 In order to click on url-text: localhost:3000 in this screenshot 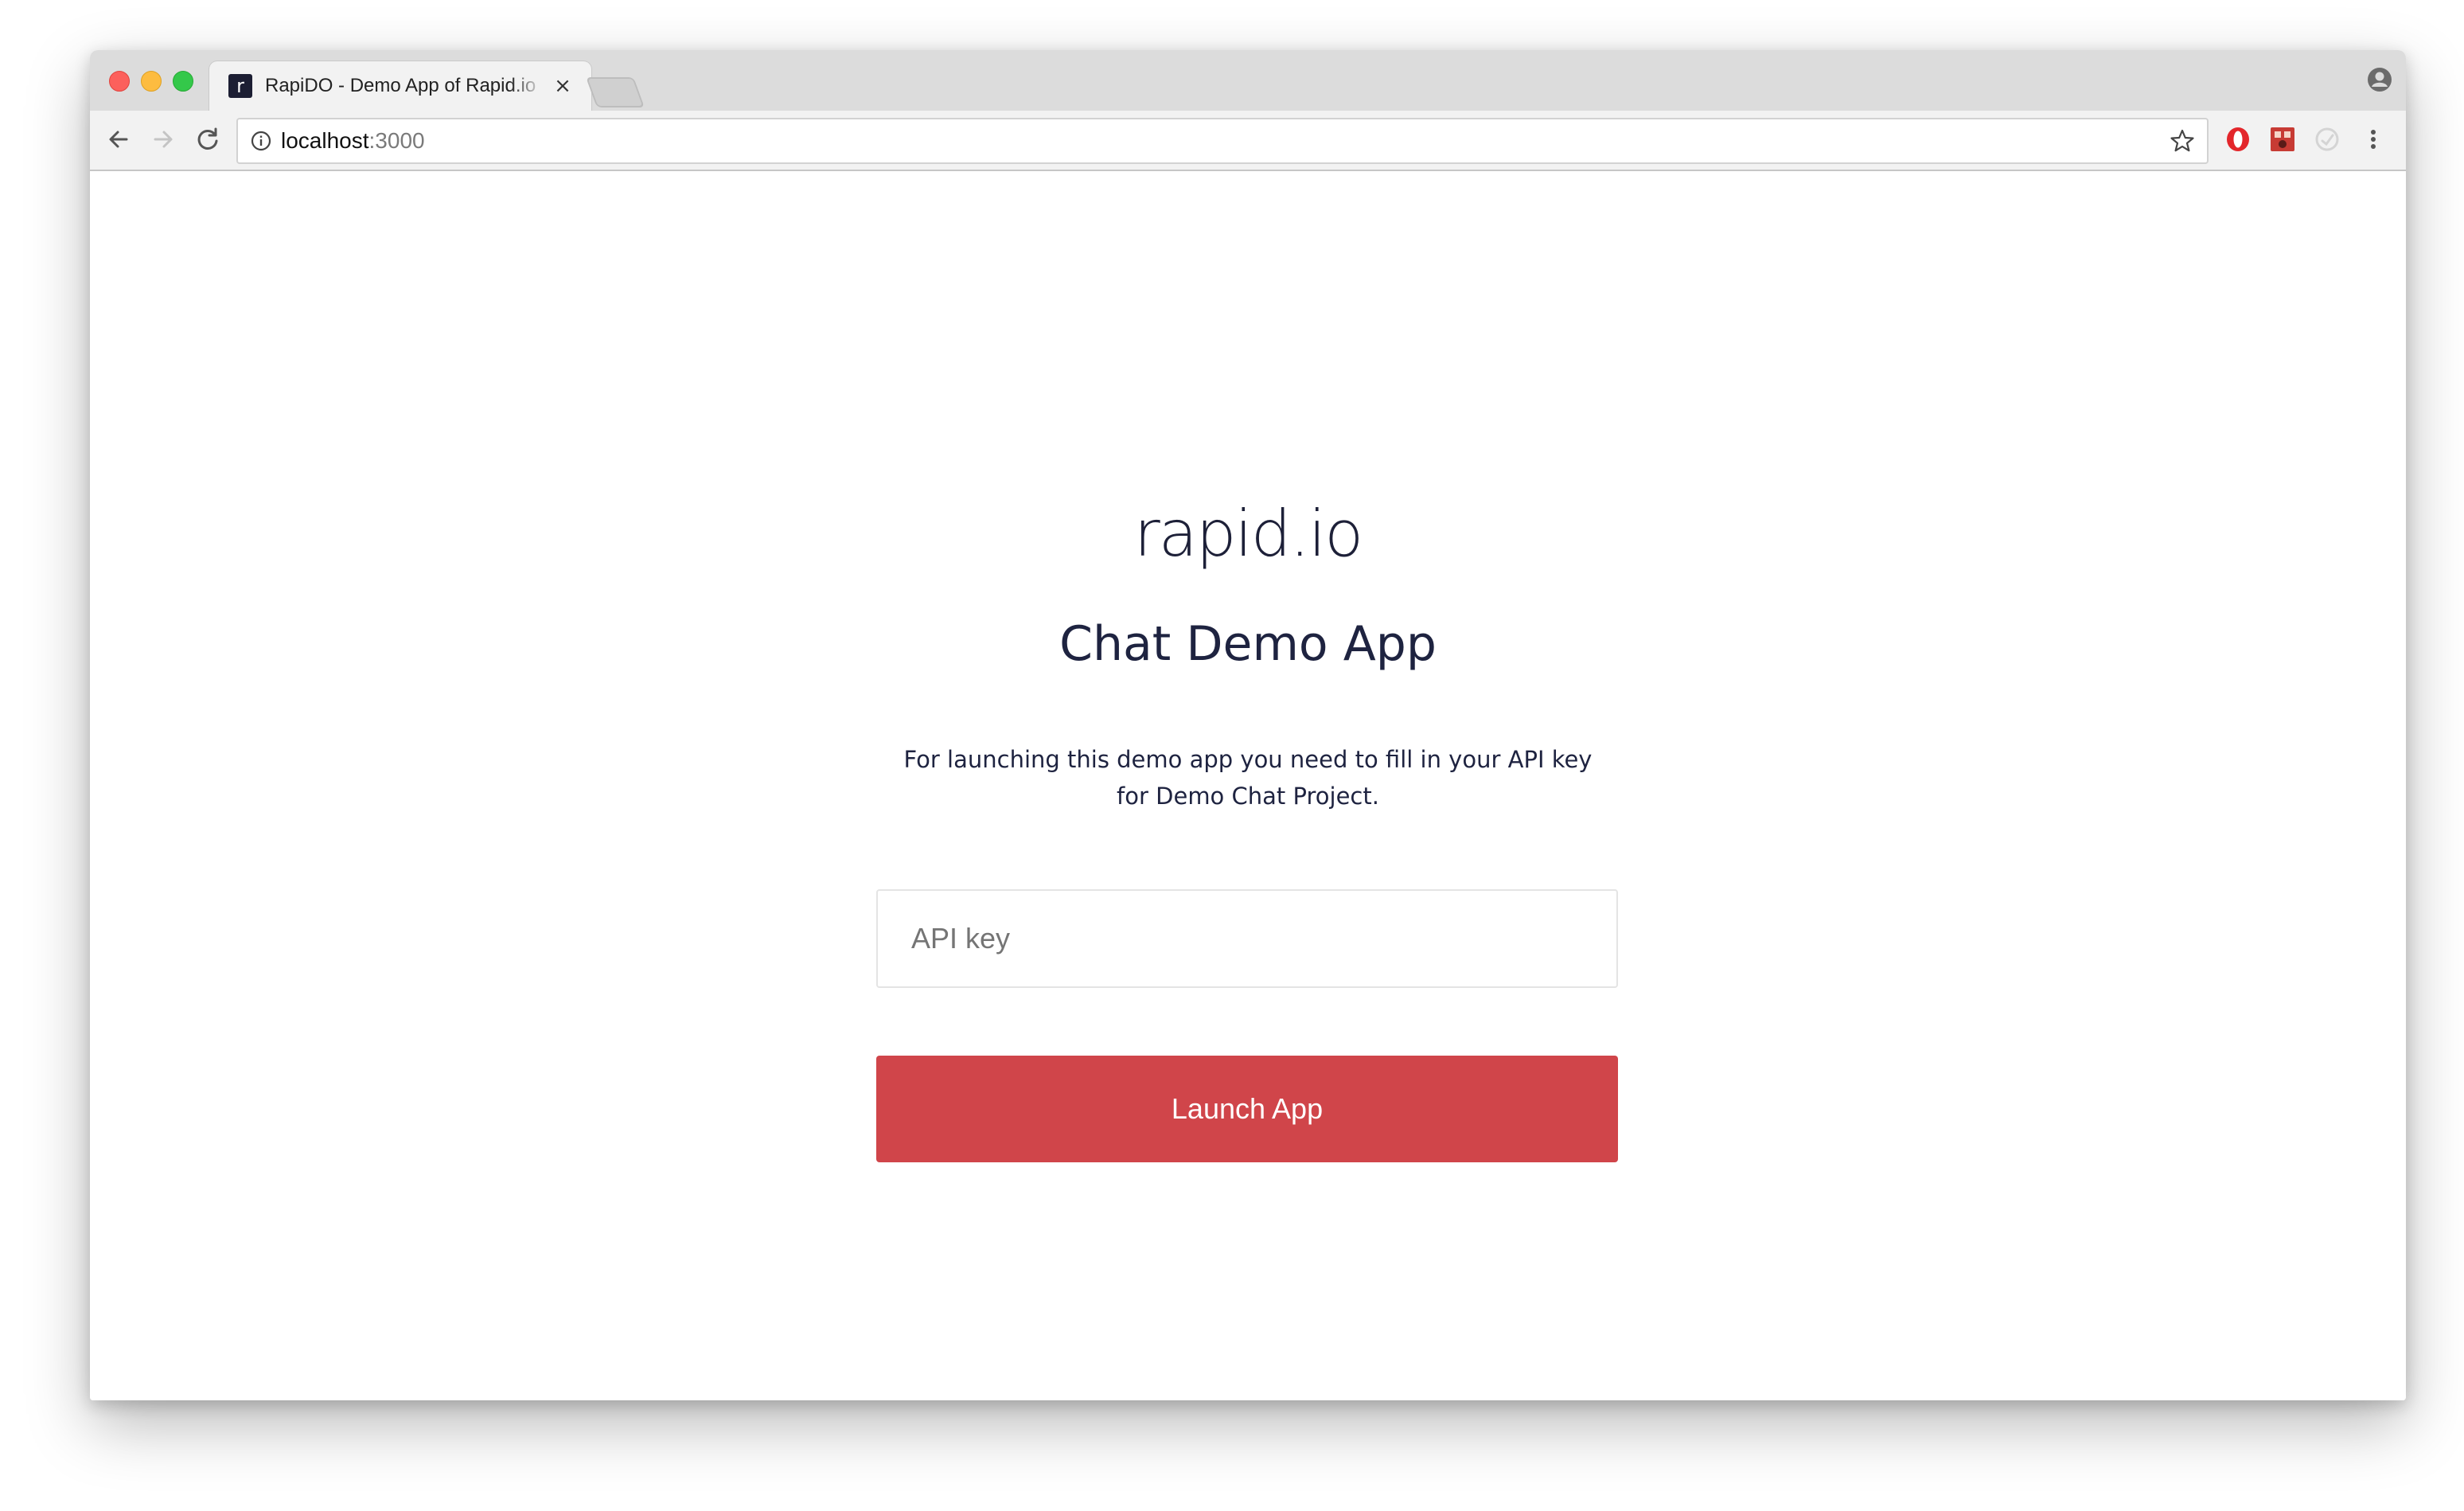, I will do `click(353, 141)`.